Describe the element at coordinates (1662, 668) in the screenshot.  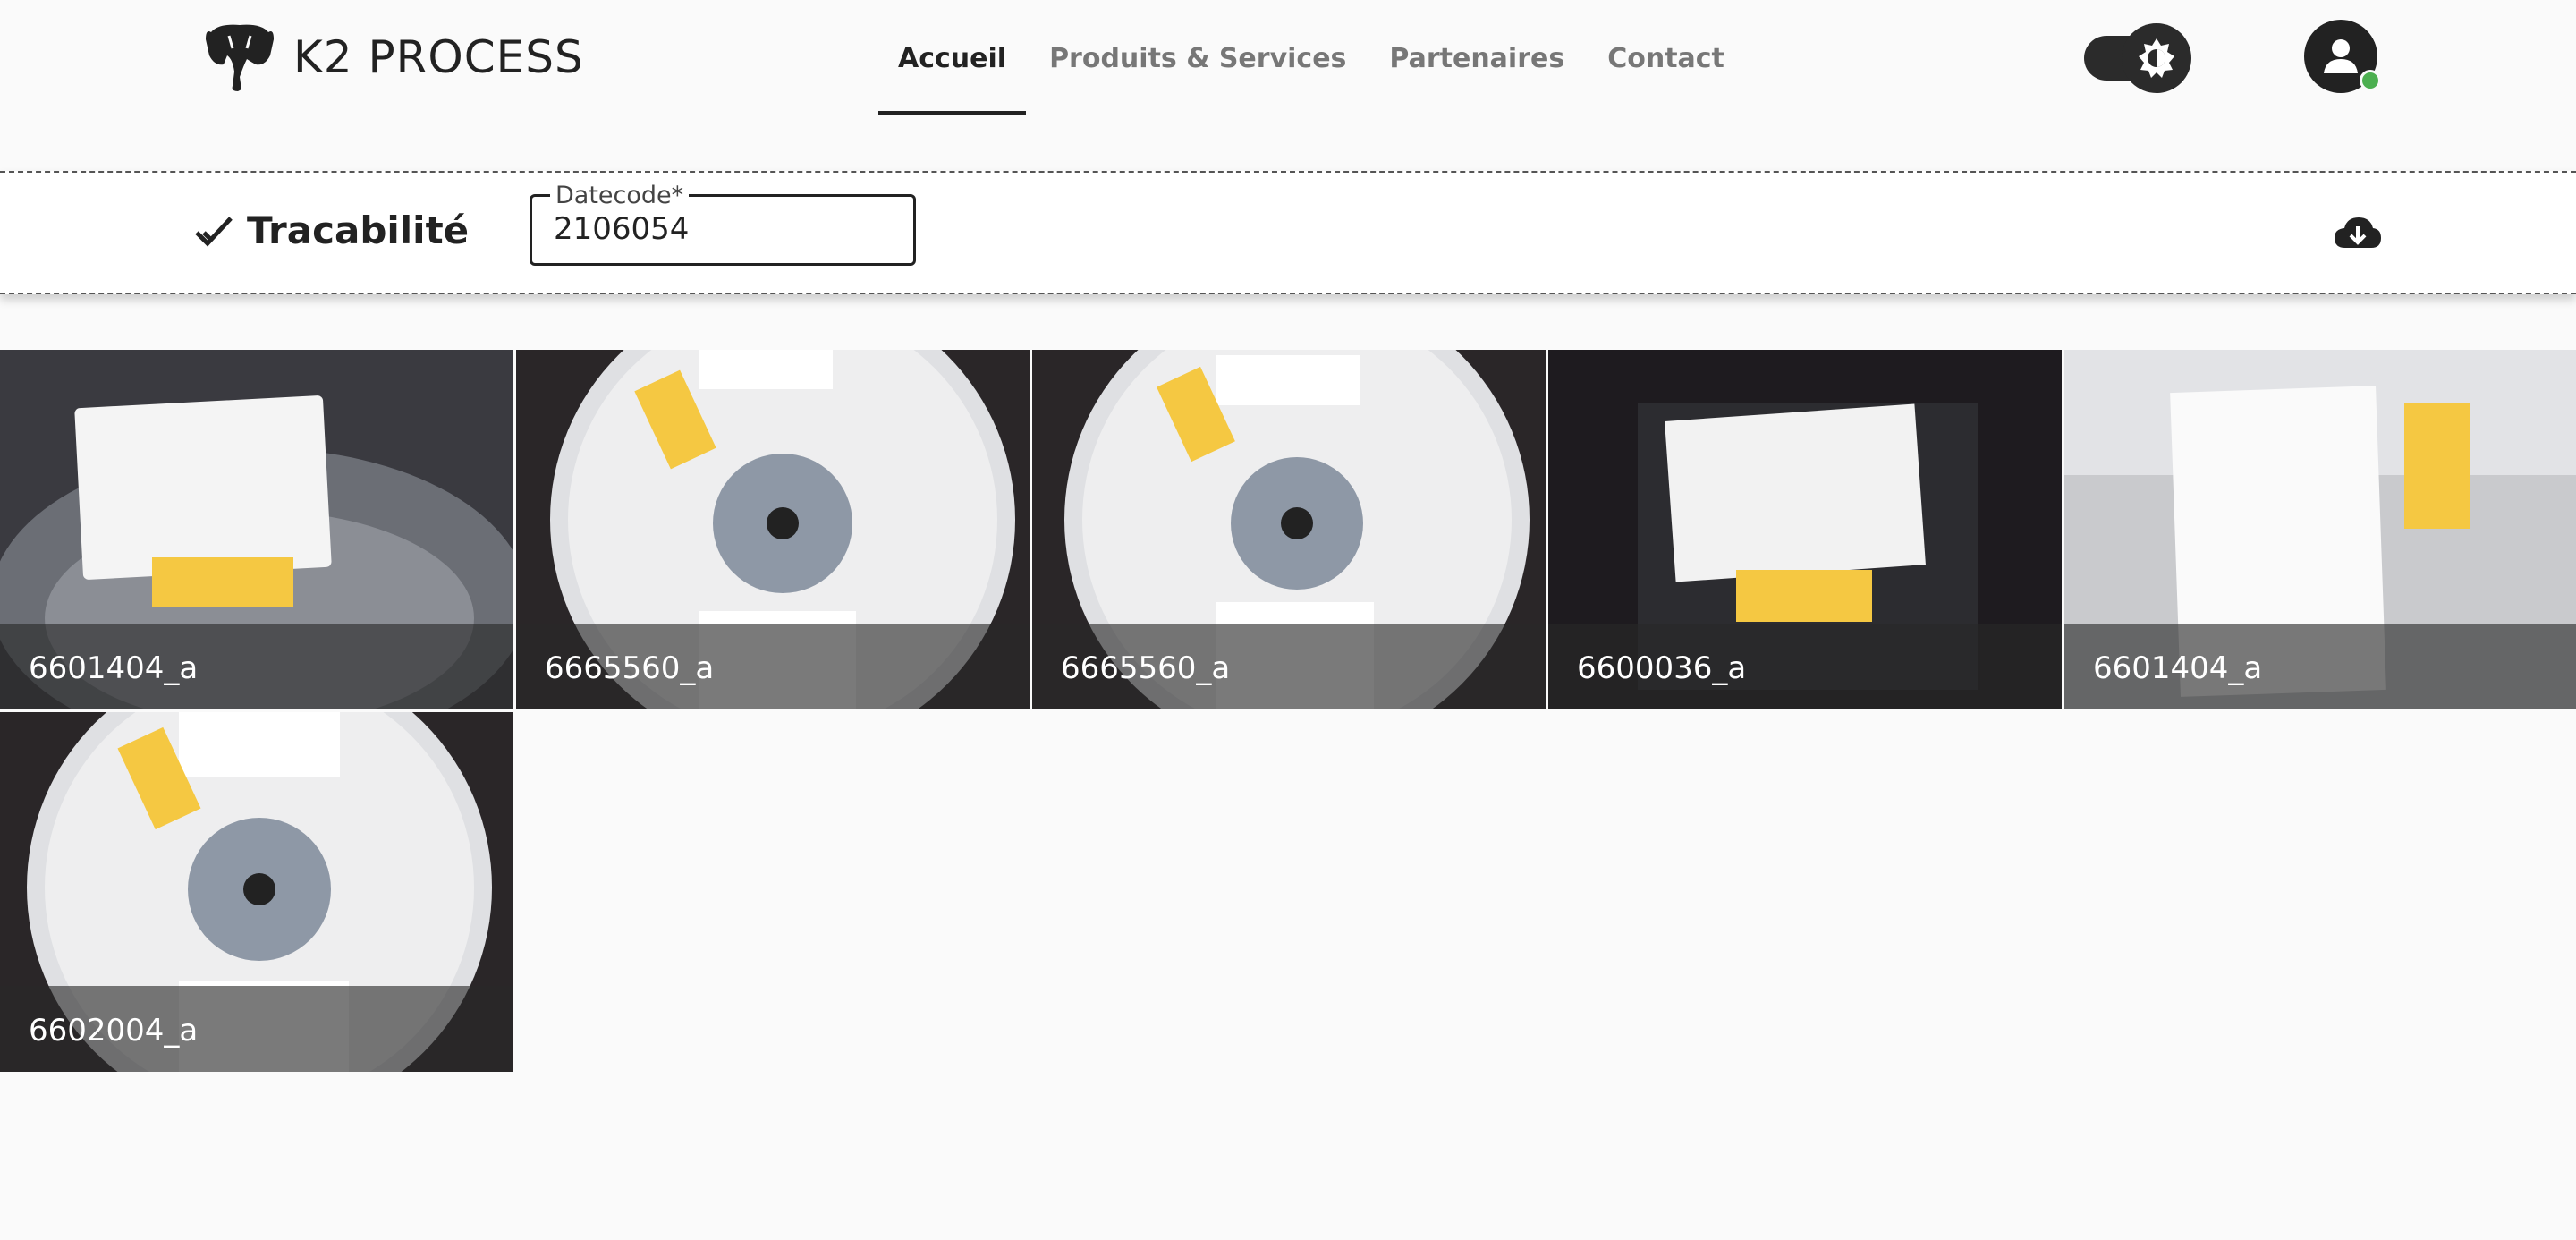
I see `photo-caption: 6600036_a` at that location.